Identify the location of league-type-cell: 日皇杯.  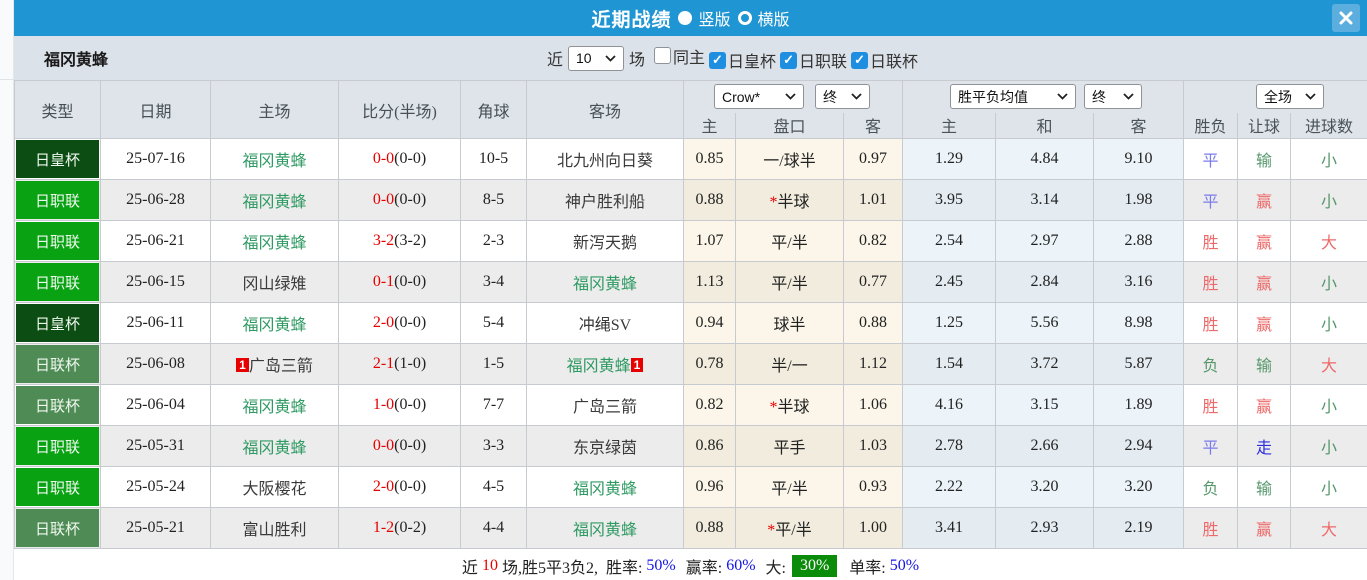
(57, 159).